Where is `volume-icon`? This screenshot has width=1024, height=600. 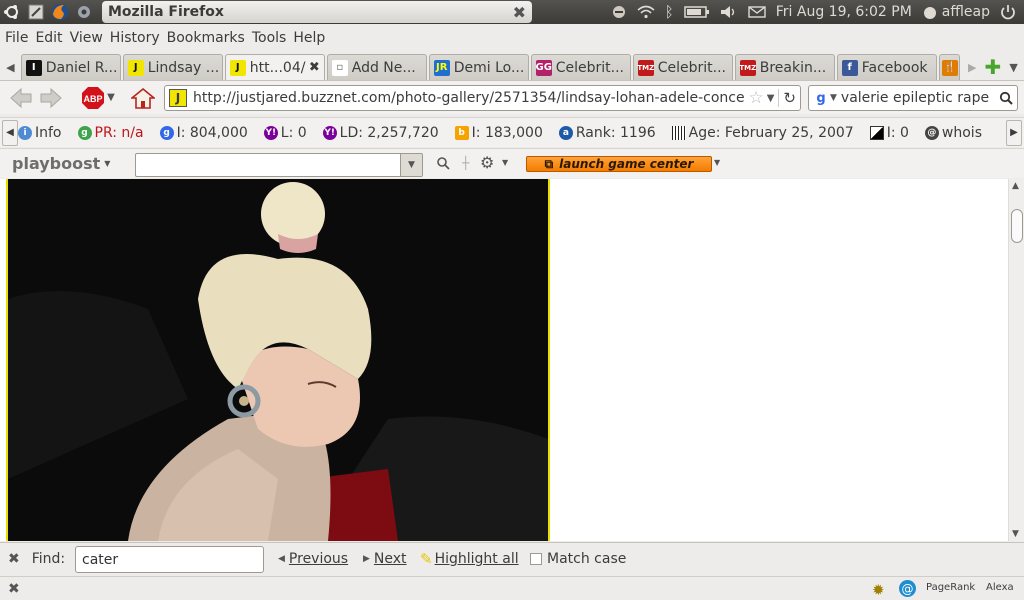 volume-icon is located at coordinates (729, 12).